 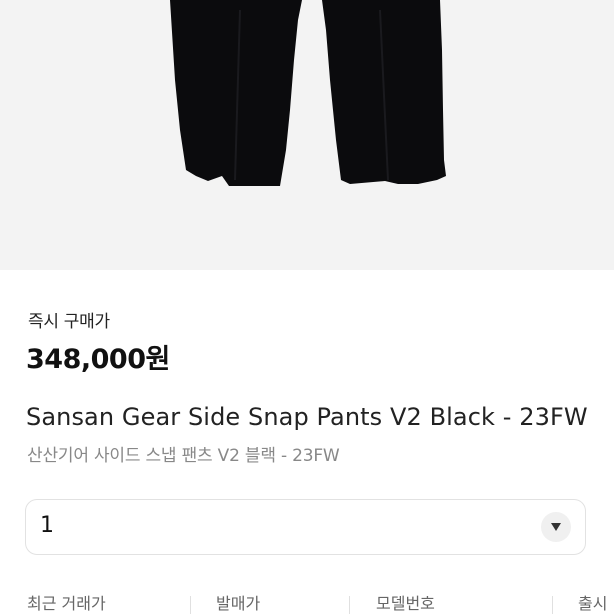 What do you see at coordinates (47, 525) in the screenshot?
I see `quantity-value: 1` at bounding box center [47, 525].